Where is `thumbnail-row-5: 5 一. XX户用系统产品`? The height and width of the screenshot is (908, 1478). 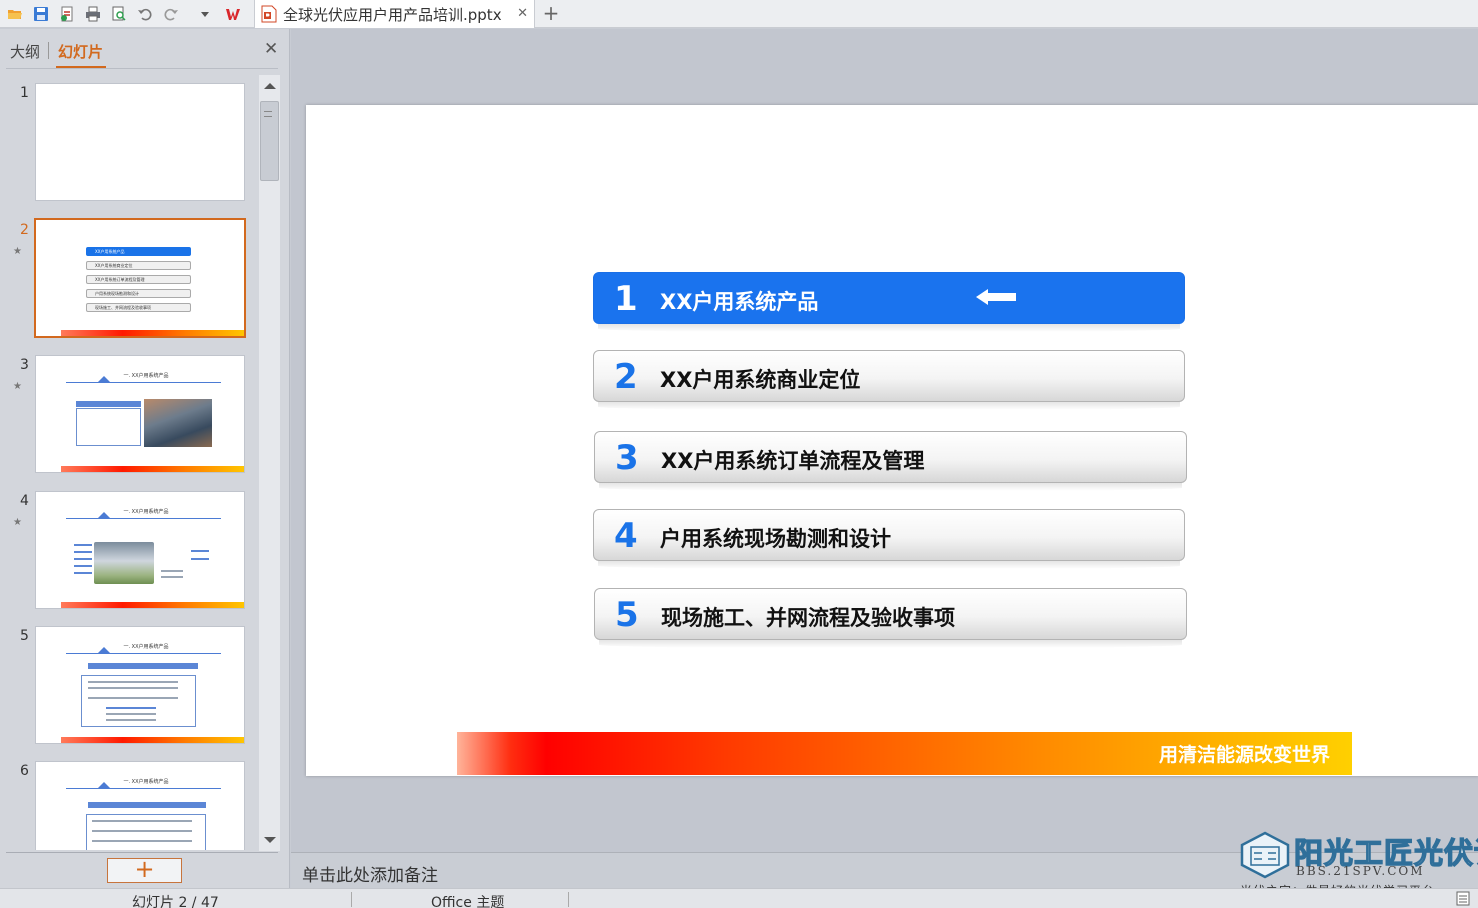 thumbnail-row-5: 5 一. XX户用系统产品 is located at coordinates (129, 688).